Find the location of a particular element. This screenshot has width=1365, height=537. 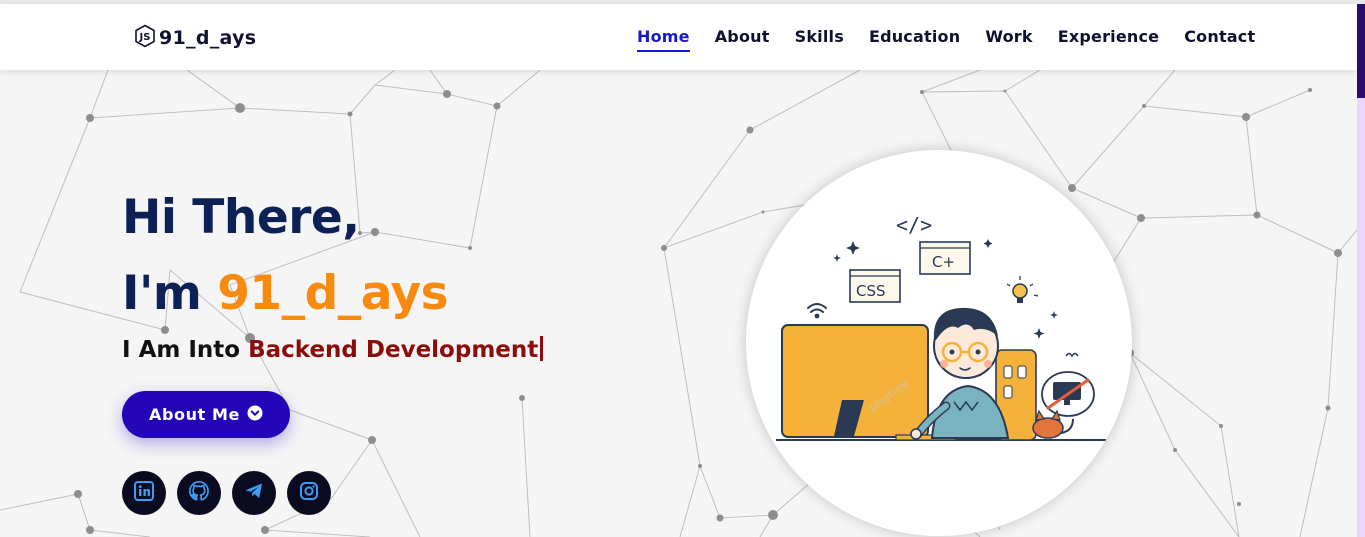

hero-intro: I'm 91_d_ays is located at coordinates (285, 294).